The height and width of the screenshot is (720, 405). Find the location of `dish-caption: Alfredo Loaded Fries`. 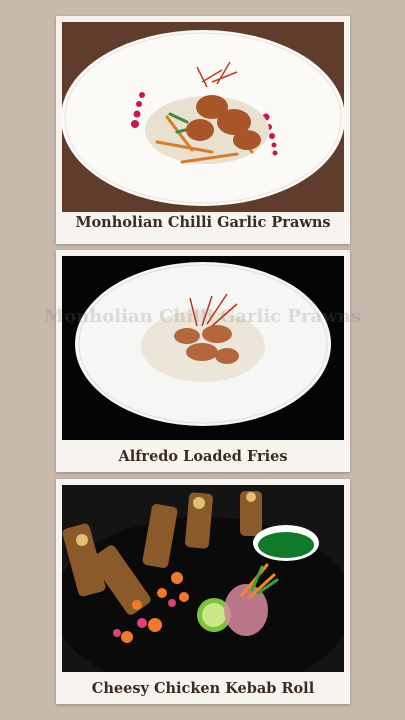

dish-caption: Alfredo Loaded Fries is located at coordinates (203, 456).